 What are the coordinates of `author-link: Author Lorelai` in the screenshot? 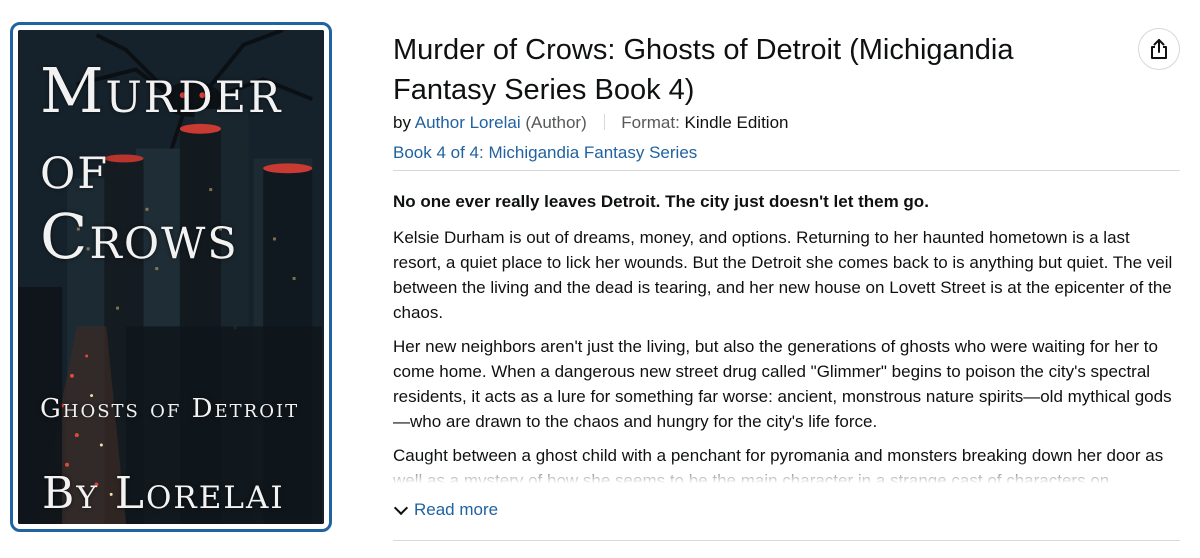 It's located at (468, 122).